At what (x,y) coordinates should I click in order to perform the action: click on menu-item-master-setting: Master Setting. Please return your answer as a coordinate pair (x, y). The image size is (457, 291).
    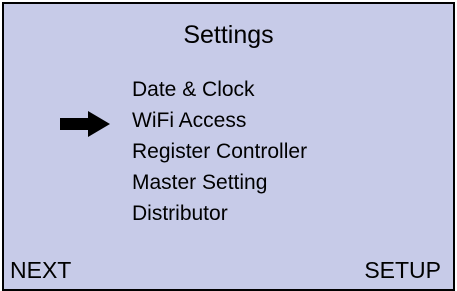
    Looking at the image, I should click on (219, 182).